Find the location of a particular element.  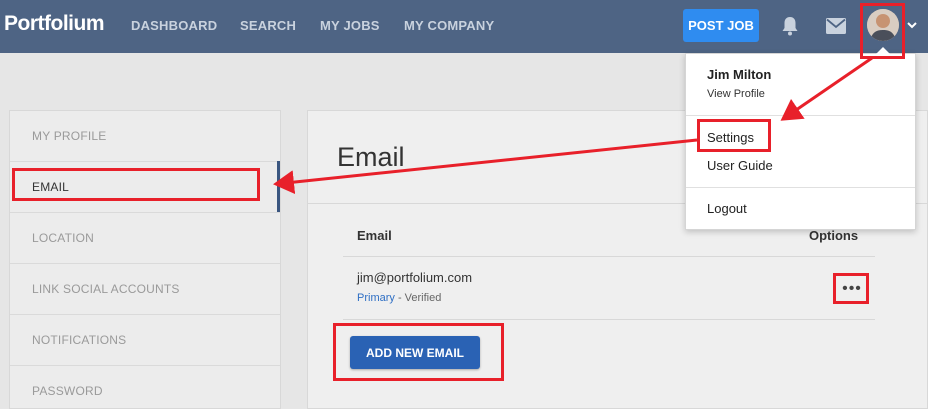

dropdown-user-name: Jim Milton is located at coordinates (739, 74).